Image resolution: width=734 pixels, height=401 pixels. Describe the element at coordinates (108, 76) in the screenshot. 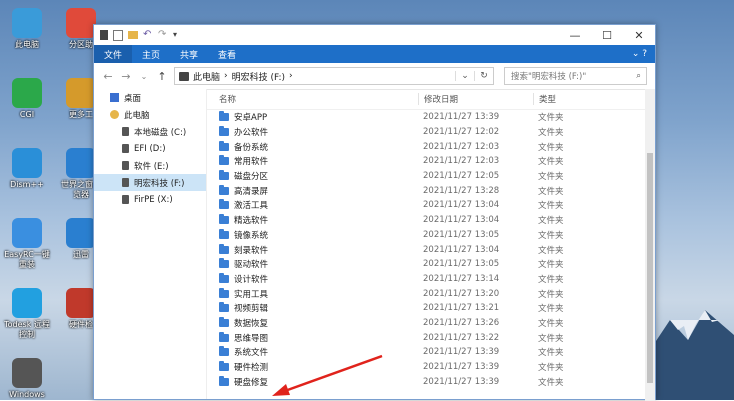

I see `back-icon: ←` at that location.